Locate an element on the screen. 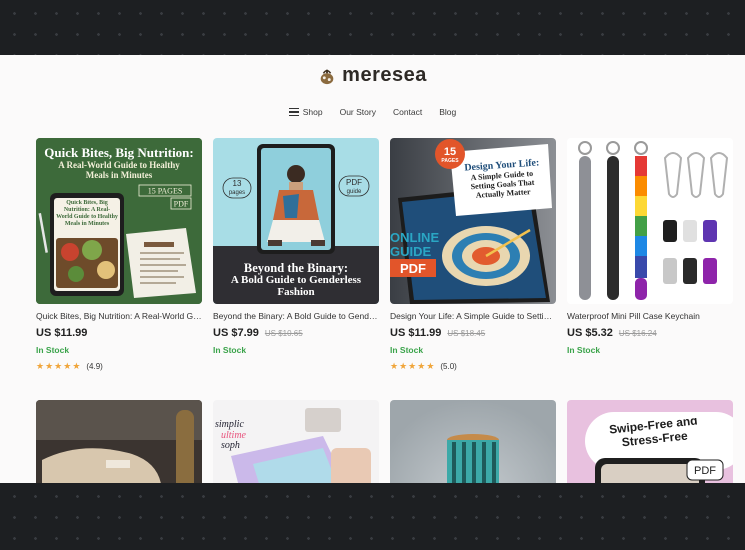 This screenshot has height=550, width=745. cover-guide: GUIDE is located at coordinates (411, 251).